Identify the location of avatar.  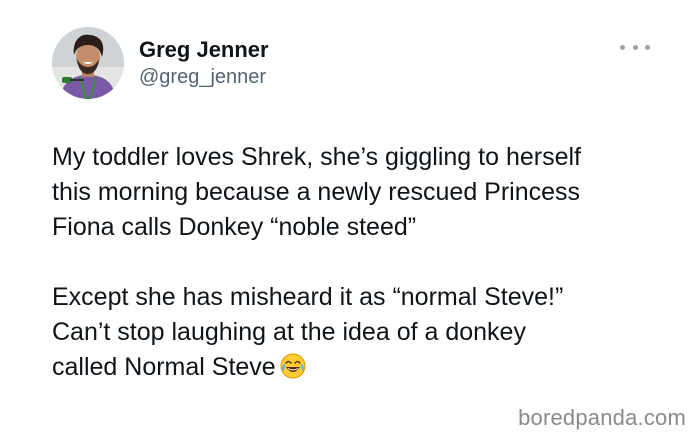
(88, 63).